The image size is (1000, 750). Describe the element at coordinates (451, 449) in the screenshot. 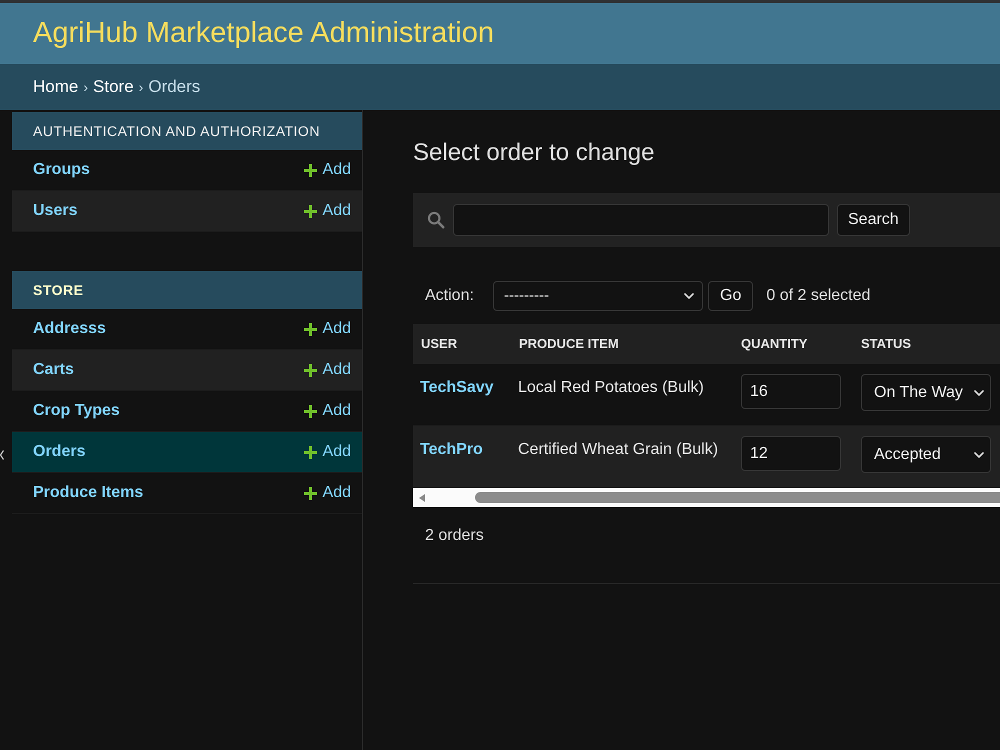

I see `user-link: TechPro` at that location.